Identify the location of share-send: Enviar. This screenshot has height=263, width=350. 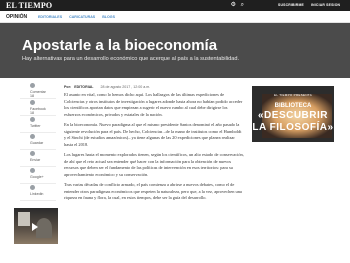
(38, 158).